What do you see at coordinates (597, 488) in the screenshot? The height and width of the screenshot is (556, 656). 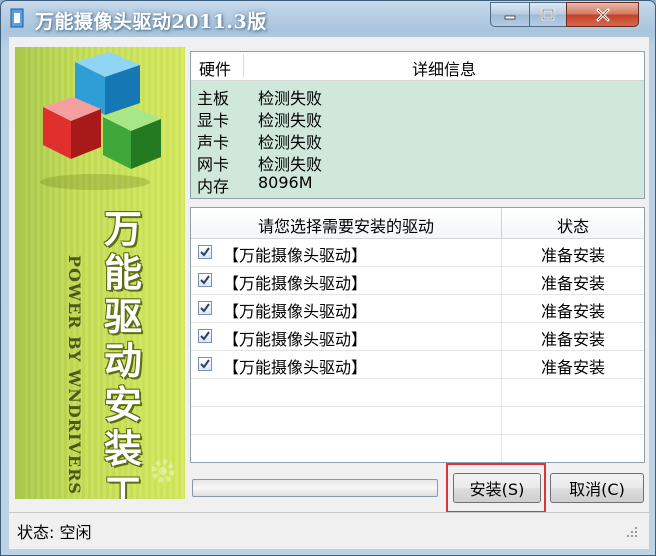 I see `cancel-button: 取消(C)` at bounding box center [597, 488].